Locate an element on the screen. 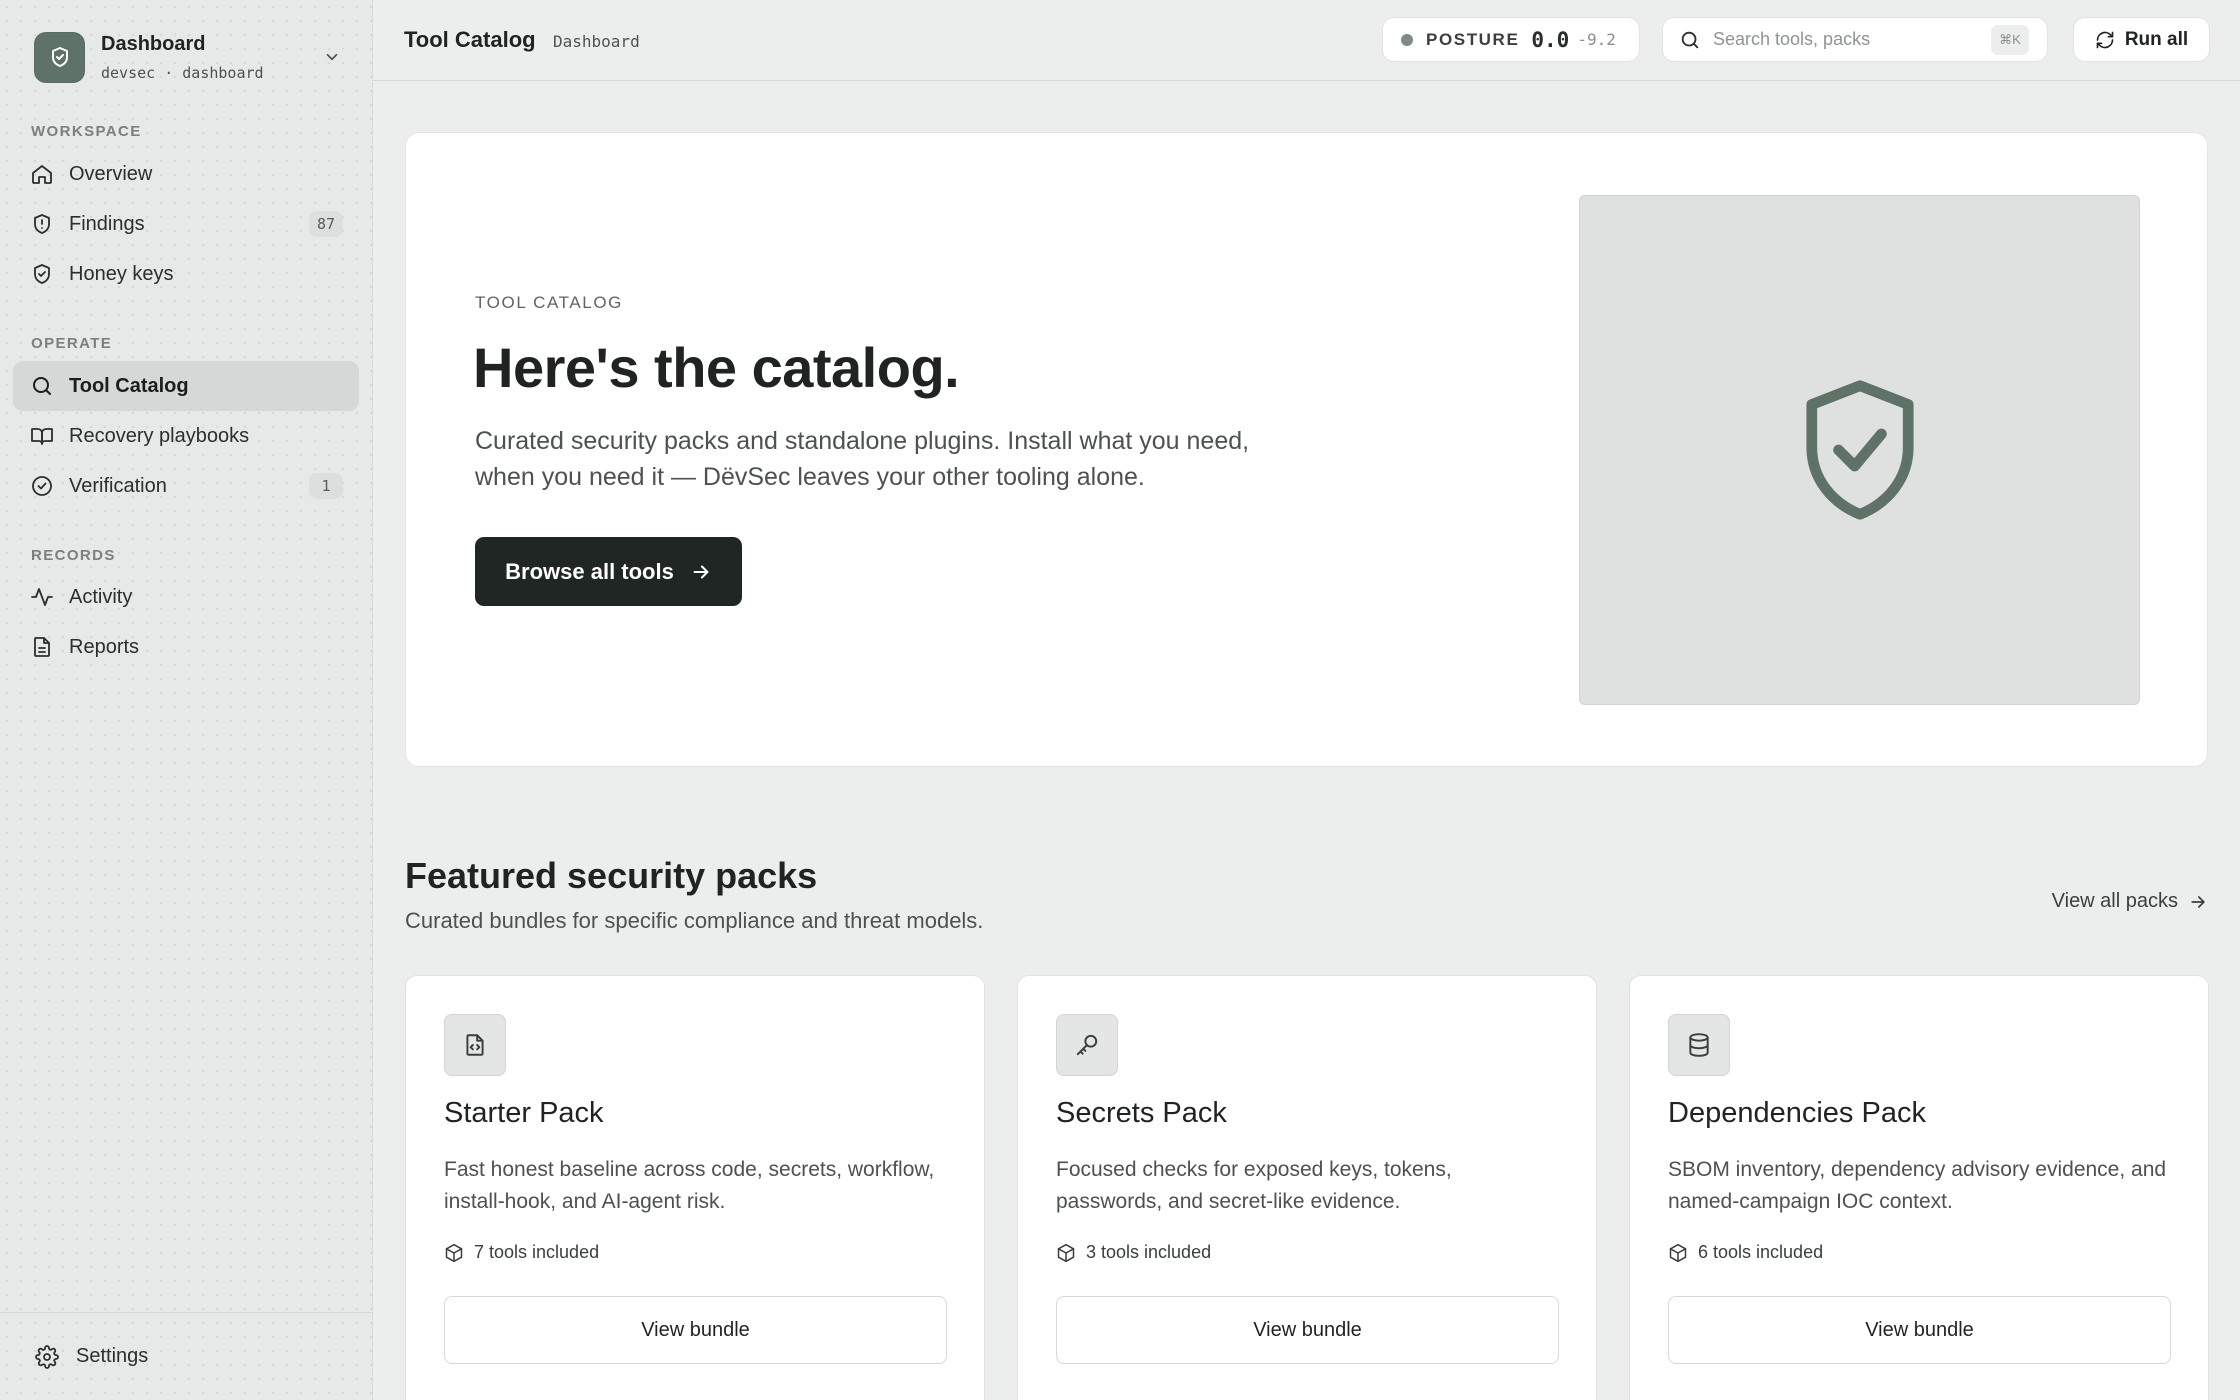  sidebar-item-activity: Activity is located at coordinates (186, 597).